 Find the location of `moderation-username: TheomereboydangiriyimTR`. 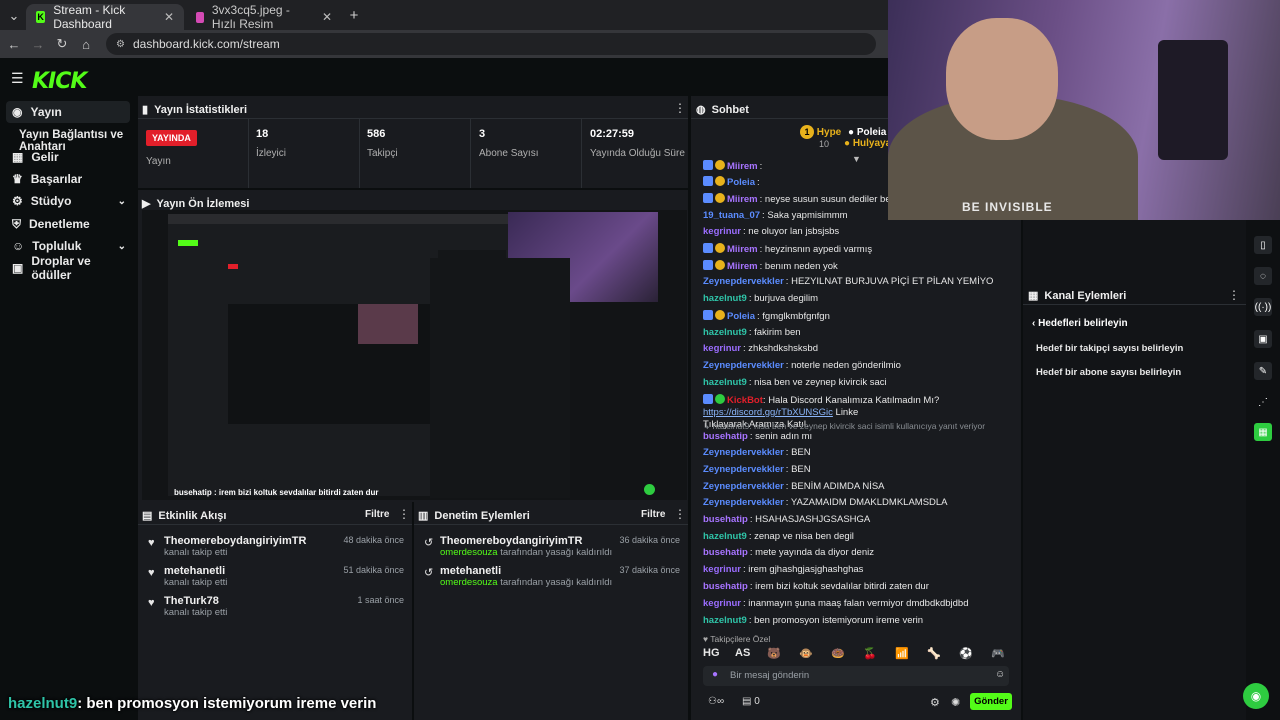

moderation-username: TheomereboydangiriyimTR is located at coordinates (511, 541).